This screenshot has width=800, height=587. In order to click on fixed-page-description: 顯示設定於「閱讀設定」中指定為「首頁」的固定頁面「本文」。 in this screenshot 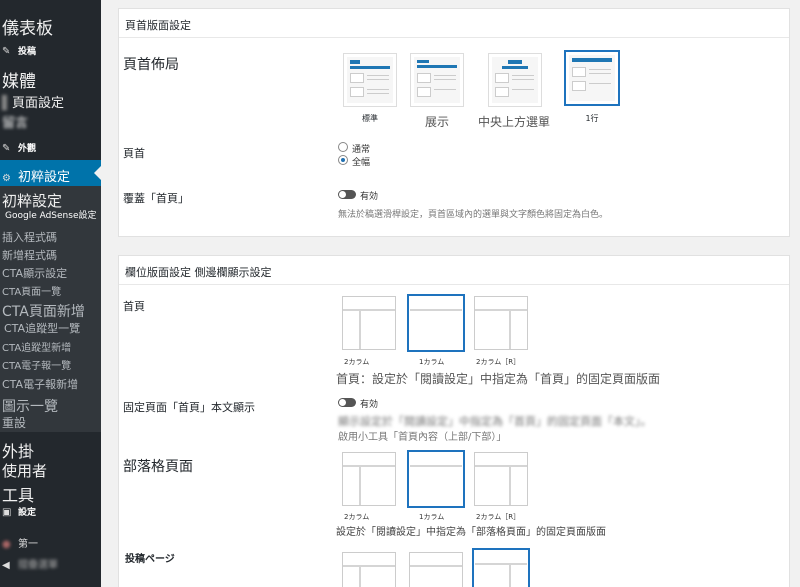, I will do `click(495, 421)`.